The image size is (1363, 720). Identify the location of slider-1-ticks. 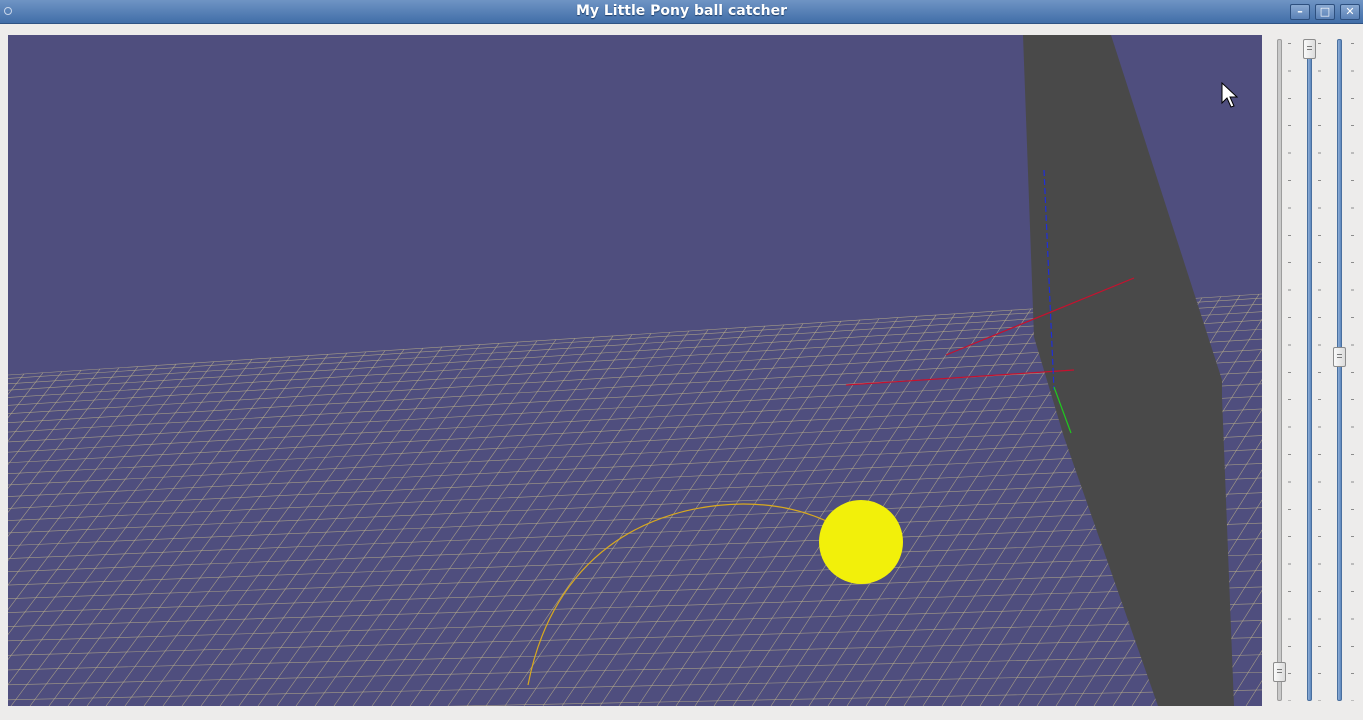
(1289, 372).